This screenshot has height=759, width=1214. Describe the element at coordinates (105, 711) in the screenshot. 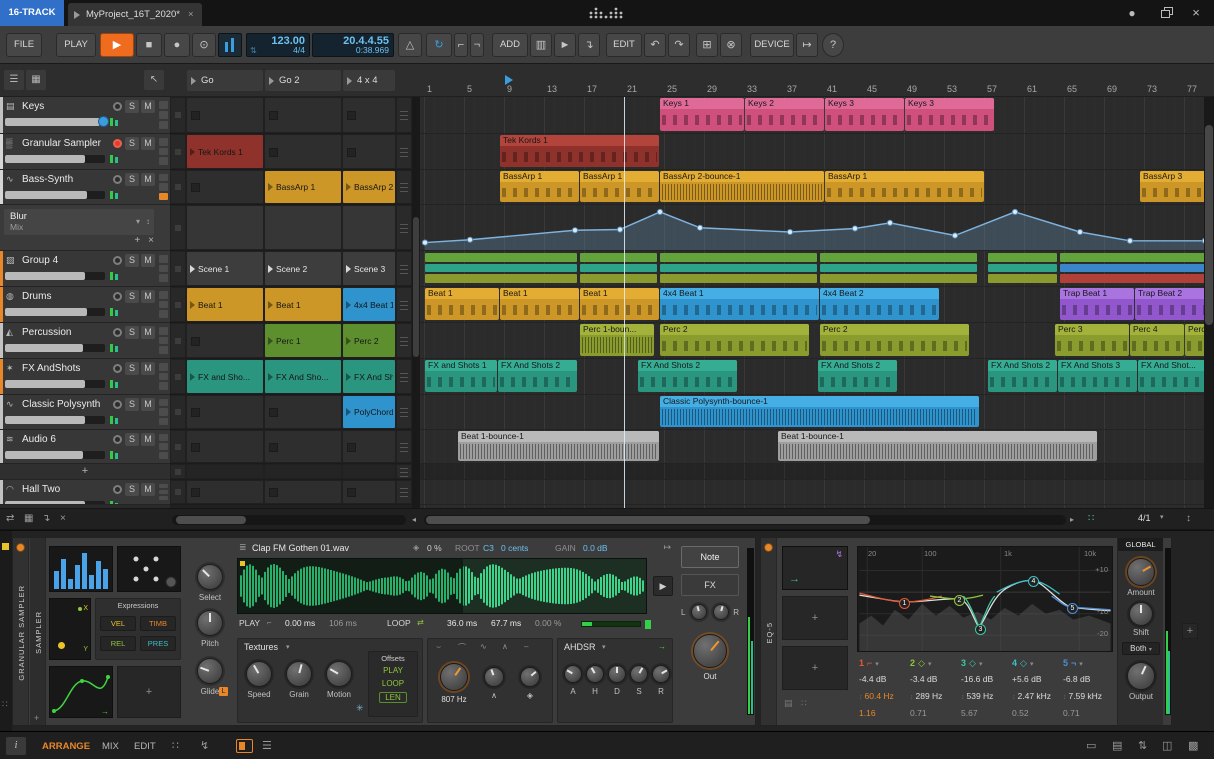

I see `mod-route-arrow-icon: →` at that location.